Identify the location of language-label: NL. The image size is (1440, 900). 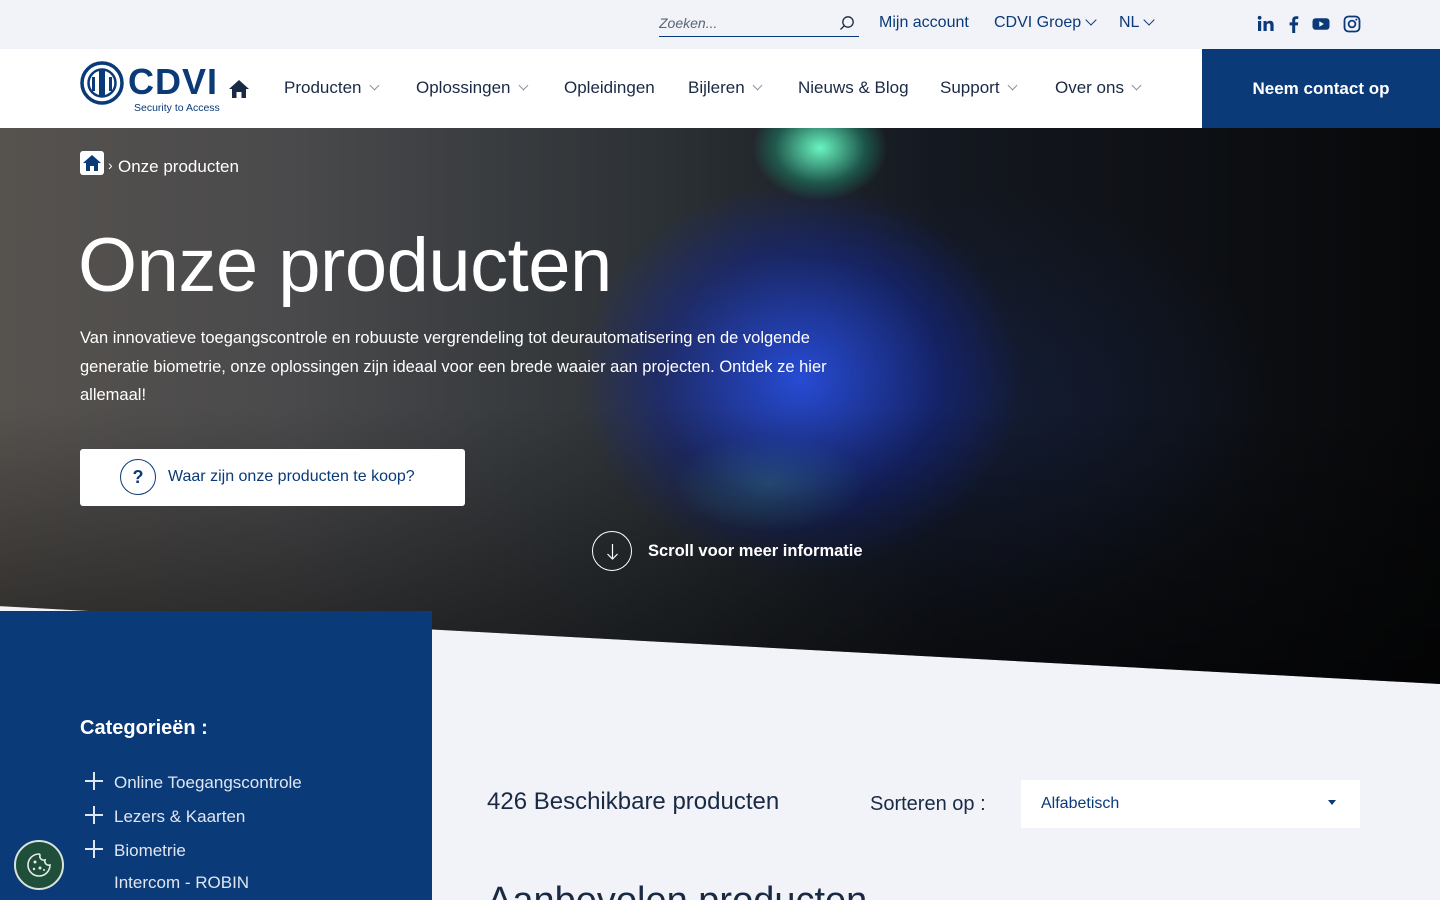
(1129, 22).